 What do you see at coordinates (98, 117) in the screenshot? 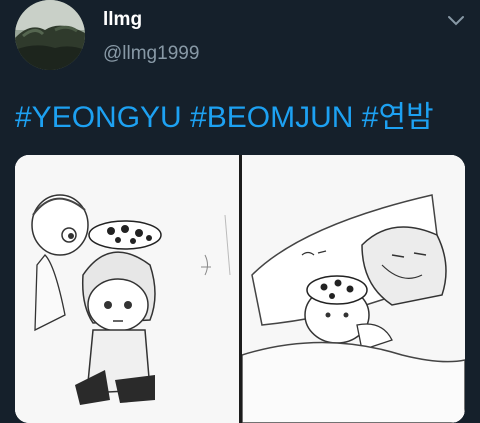
I see `hashtag-link: #YEONGYU` at bounding box center [98, 117].